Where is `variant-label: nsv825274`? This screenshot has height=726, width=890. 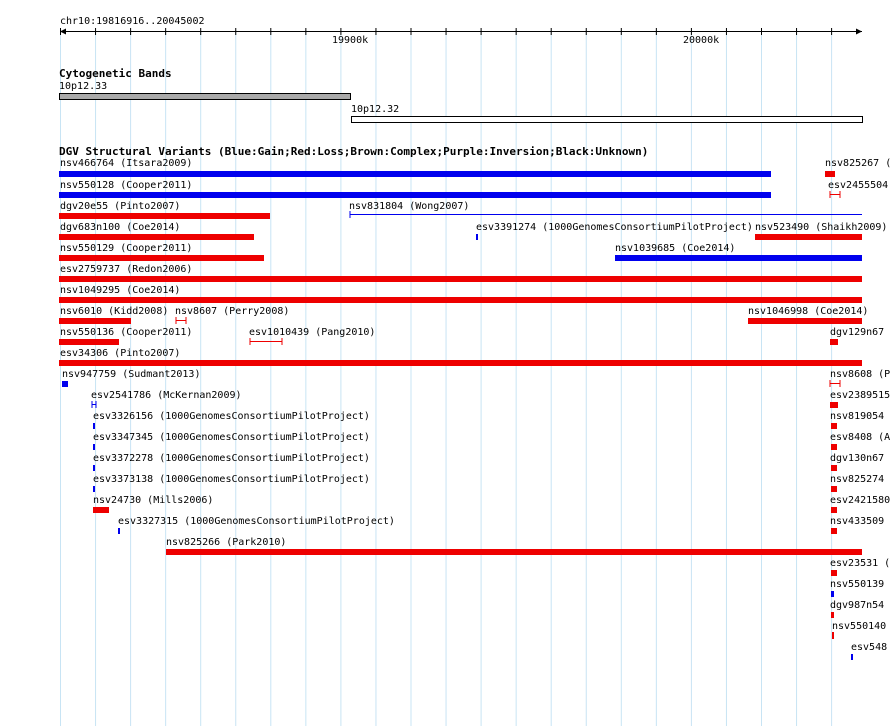
variant-label: nsv825274 is located at coordinates (857, 479).